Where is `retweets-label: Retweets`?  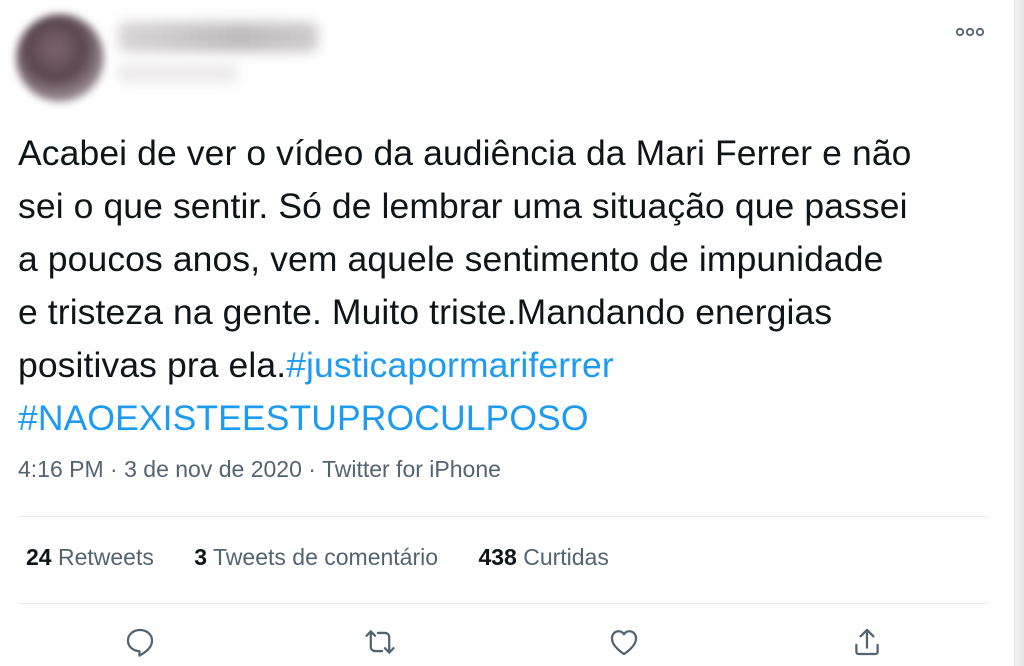 retweets-label: Retweets is located at coordinates (105, 557).